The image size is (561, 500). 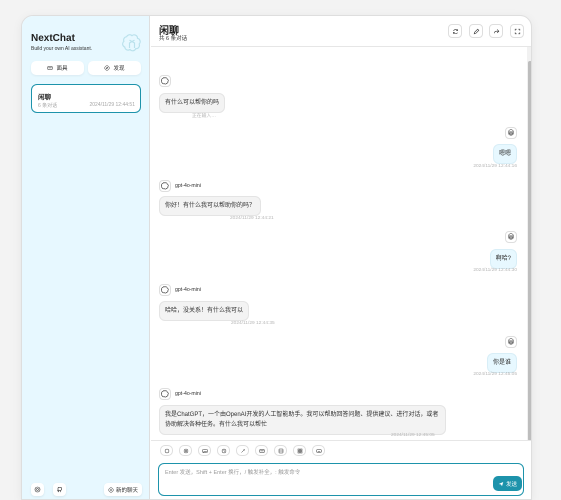 I want to click on edit-icon, so click(x=476, y=31).